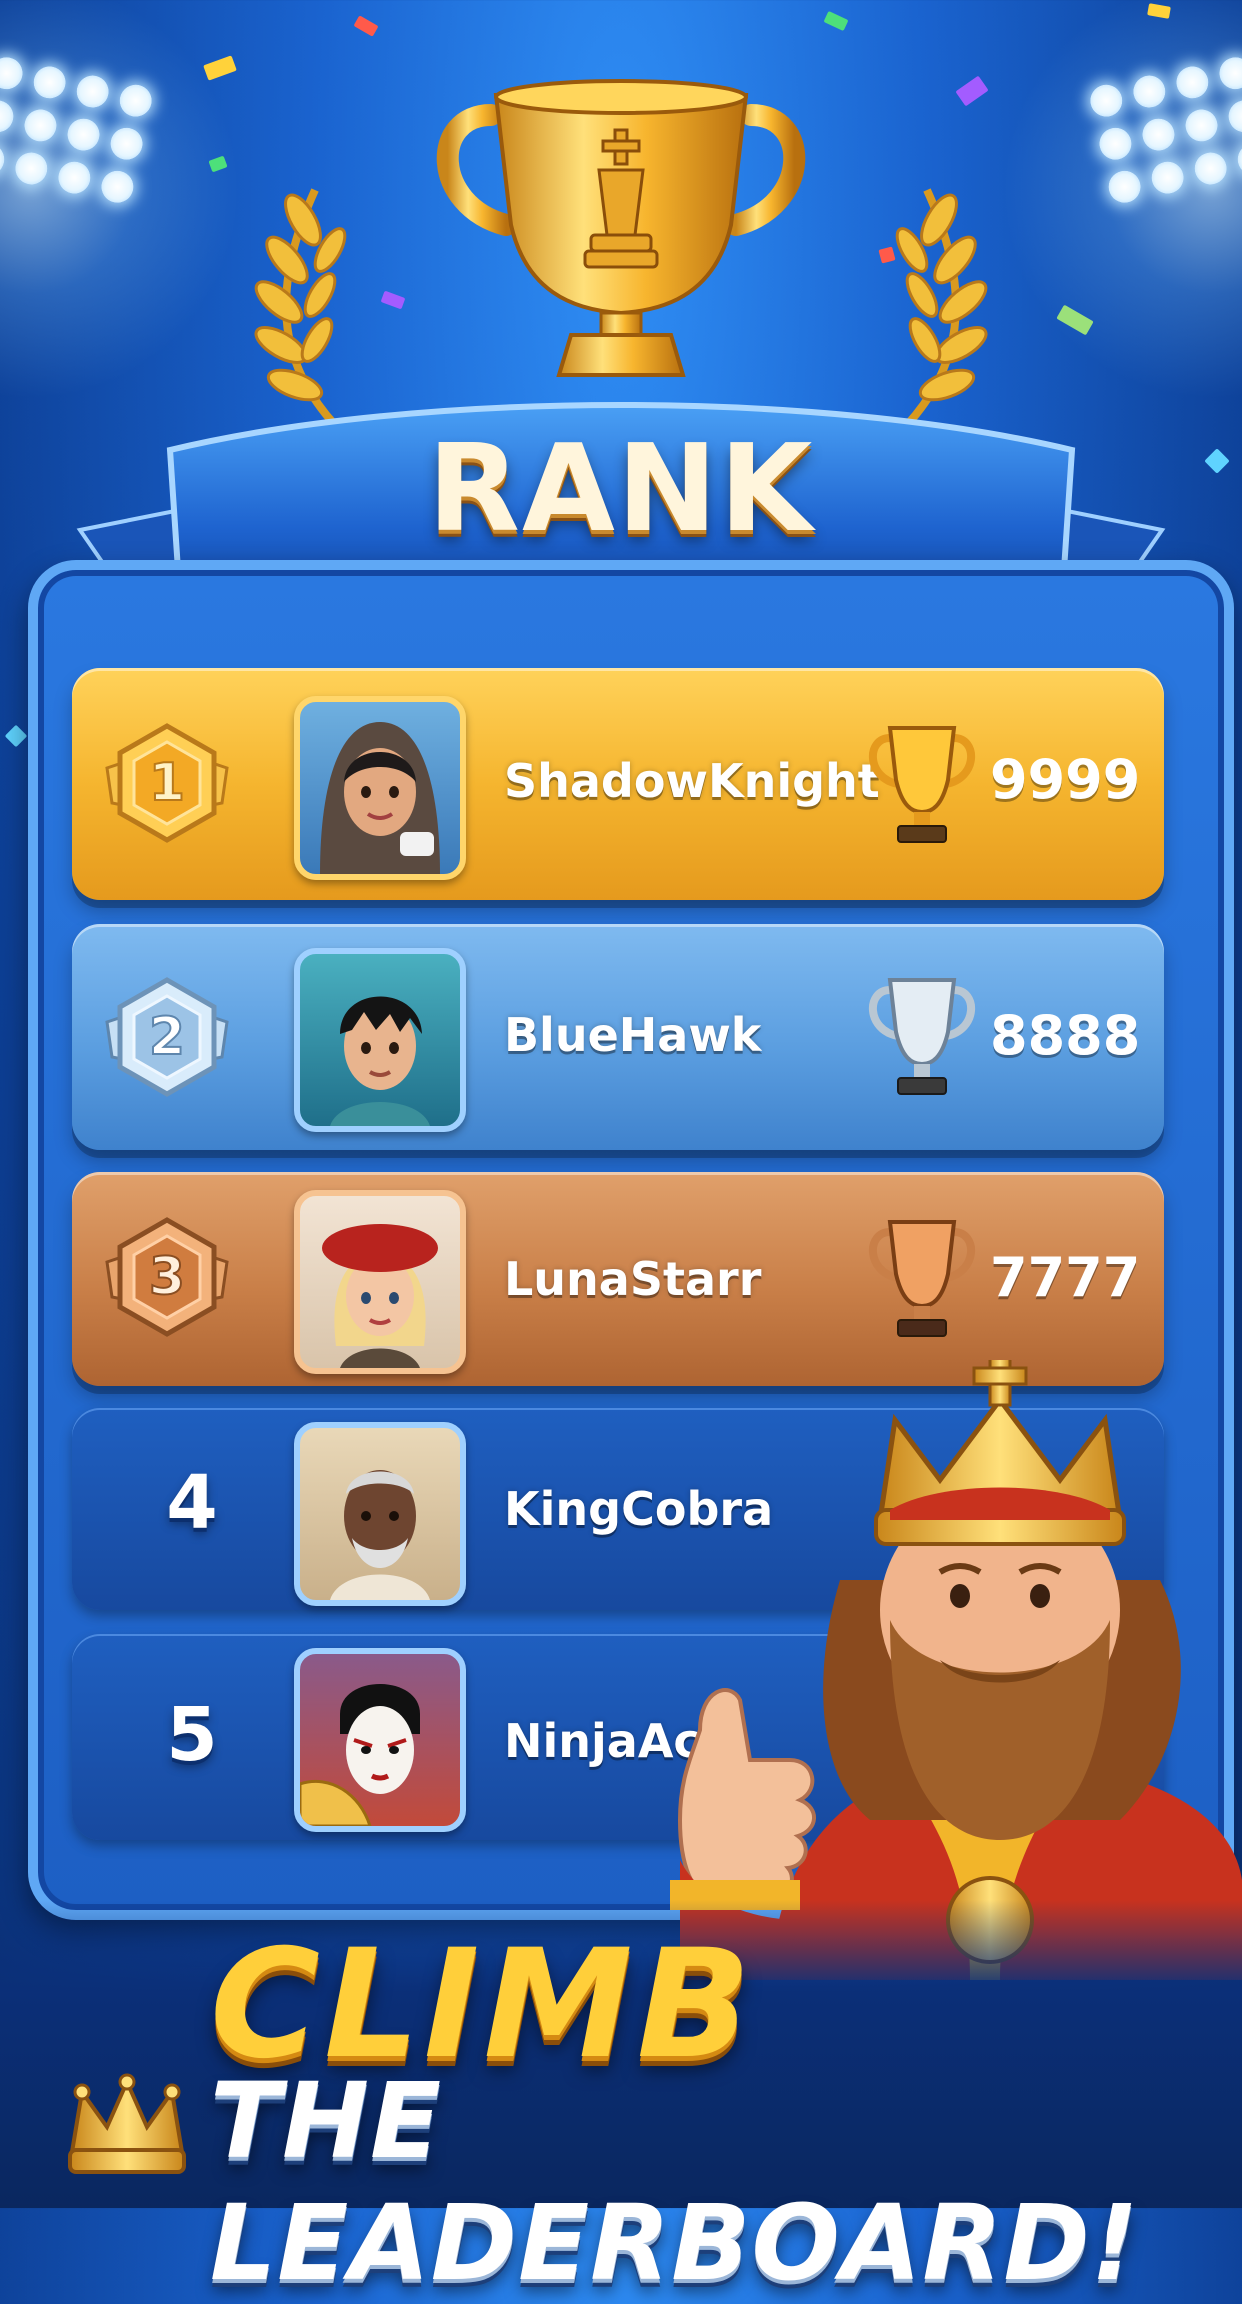 The width and height of the screenshot is (1242, 2304). I want to click on woman-with-hijab-avatar-icon, so click(380, 798).